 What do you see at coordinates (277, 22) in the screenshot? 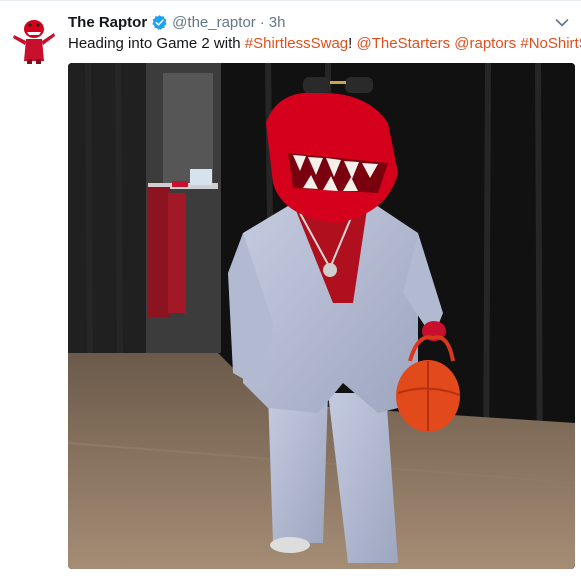
I see `tweet-timestamp: 3h` at bounding box center [277, 22].